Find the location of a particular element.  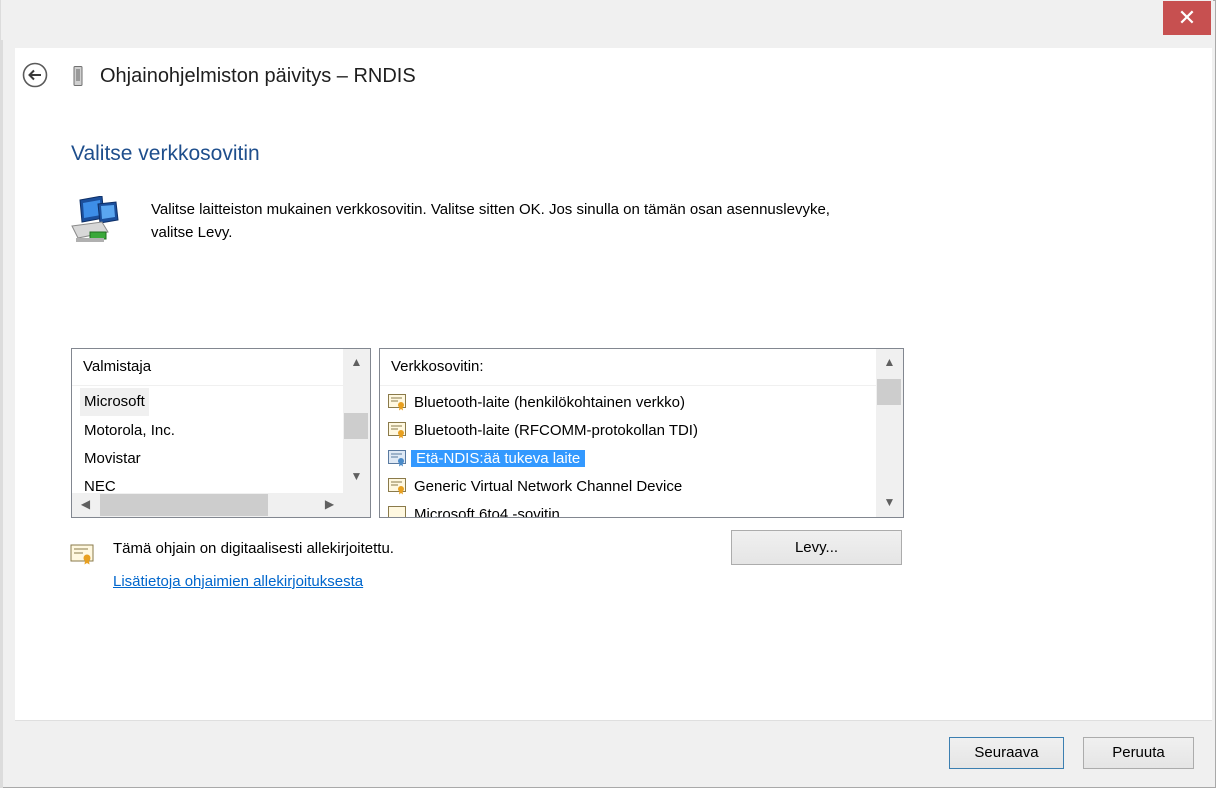

manufacturer-vertical-scrollbar: ▲ ▼ is located at coordinates (356, 421).